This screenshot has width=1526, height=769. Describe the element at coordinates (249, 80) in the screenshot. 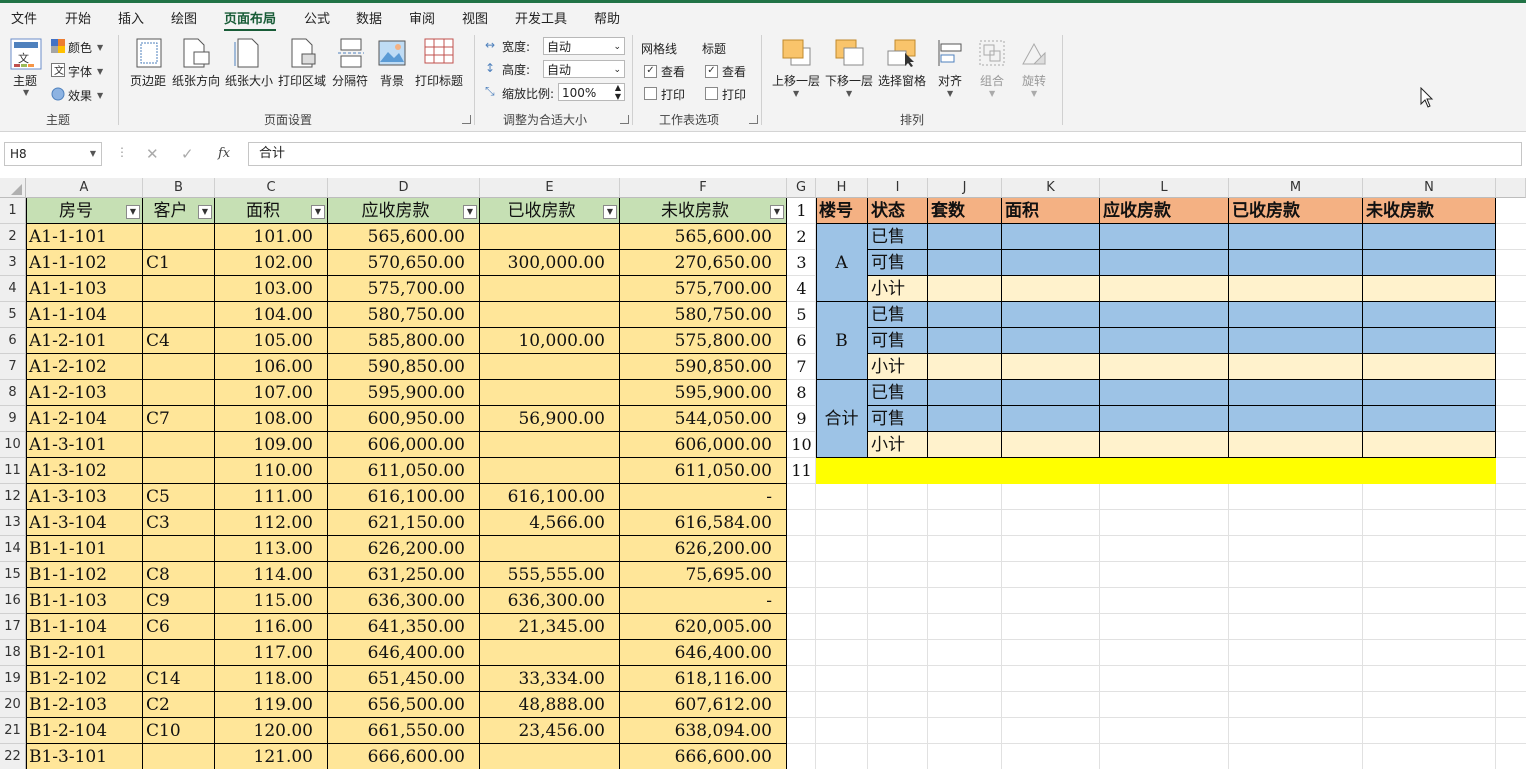

I see `paper-size-button-label: 纸张大小` at that location.